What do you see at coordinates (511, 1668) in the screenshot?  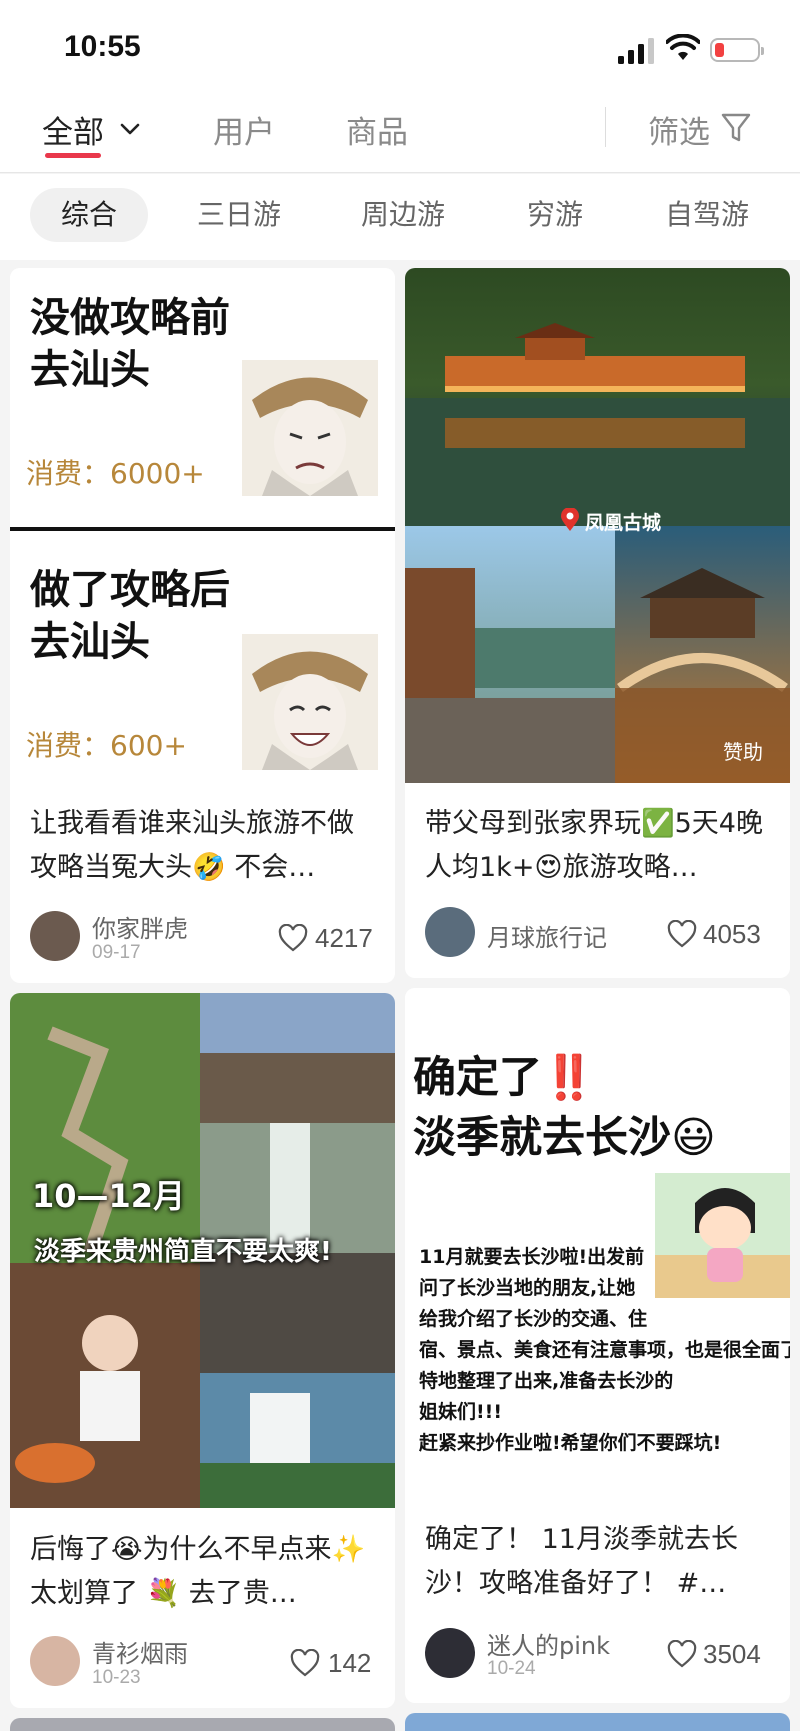 I see `post-date: 10-24` at bounding box center [511, 1668].